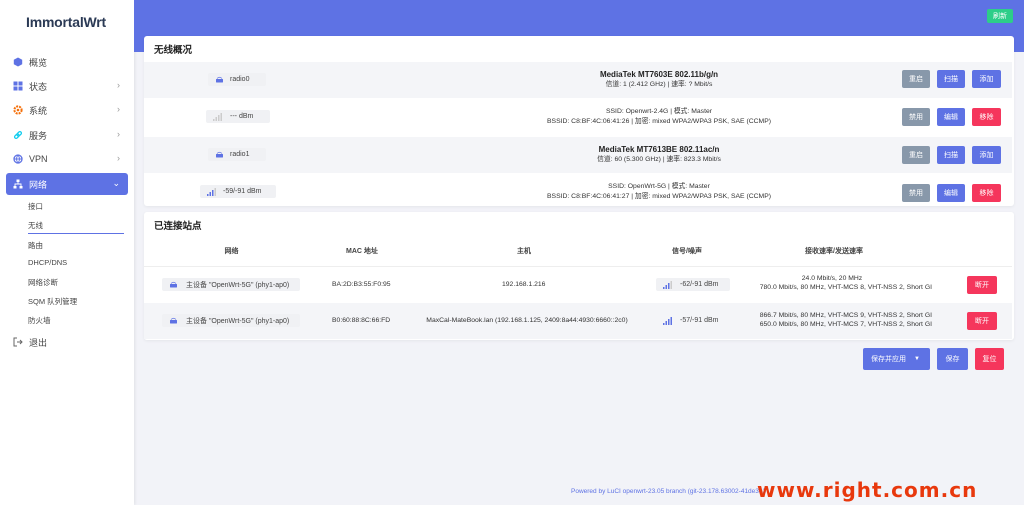  Describe the element at coordinates (240, 154) in the screenshot. I see `radio-name: radio1` at that location.